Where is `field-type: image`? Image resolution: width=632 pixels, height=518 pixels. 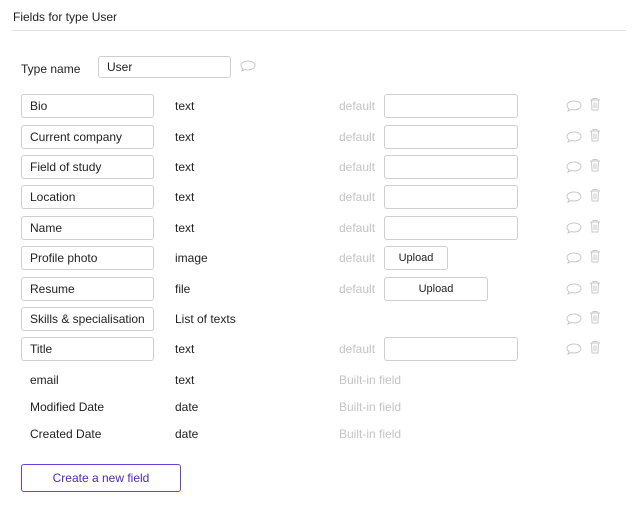
field-type: image is located at coordinates (191, 258).